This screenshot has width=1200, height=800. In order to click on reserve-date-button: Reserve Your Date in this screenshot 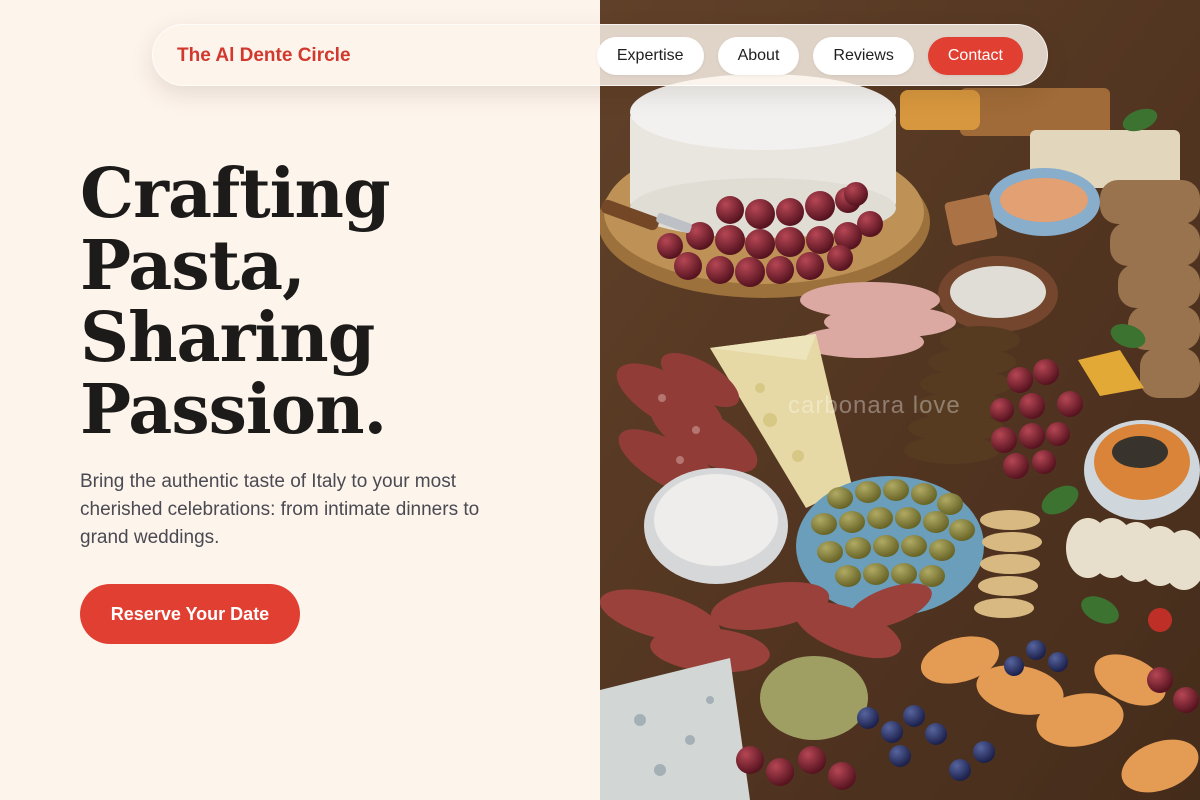, I will do `click(190, 614)`.